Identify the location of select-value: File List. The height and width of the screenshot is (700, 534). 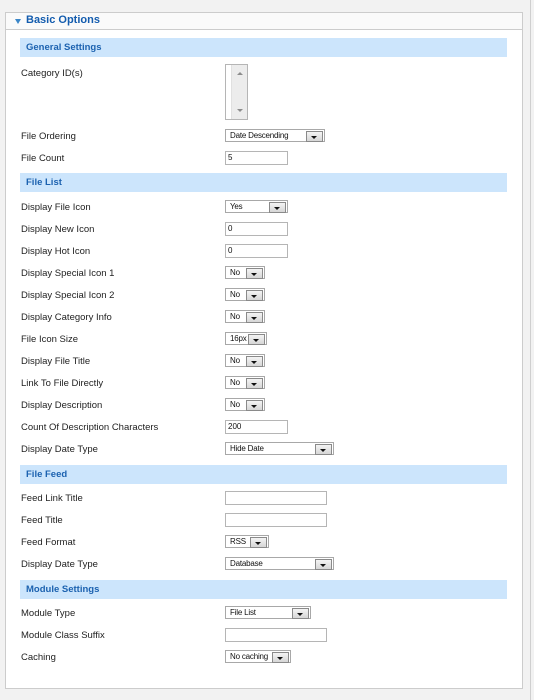
(243, 612).